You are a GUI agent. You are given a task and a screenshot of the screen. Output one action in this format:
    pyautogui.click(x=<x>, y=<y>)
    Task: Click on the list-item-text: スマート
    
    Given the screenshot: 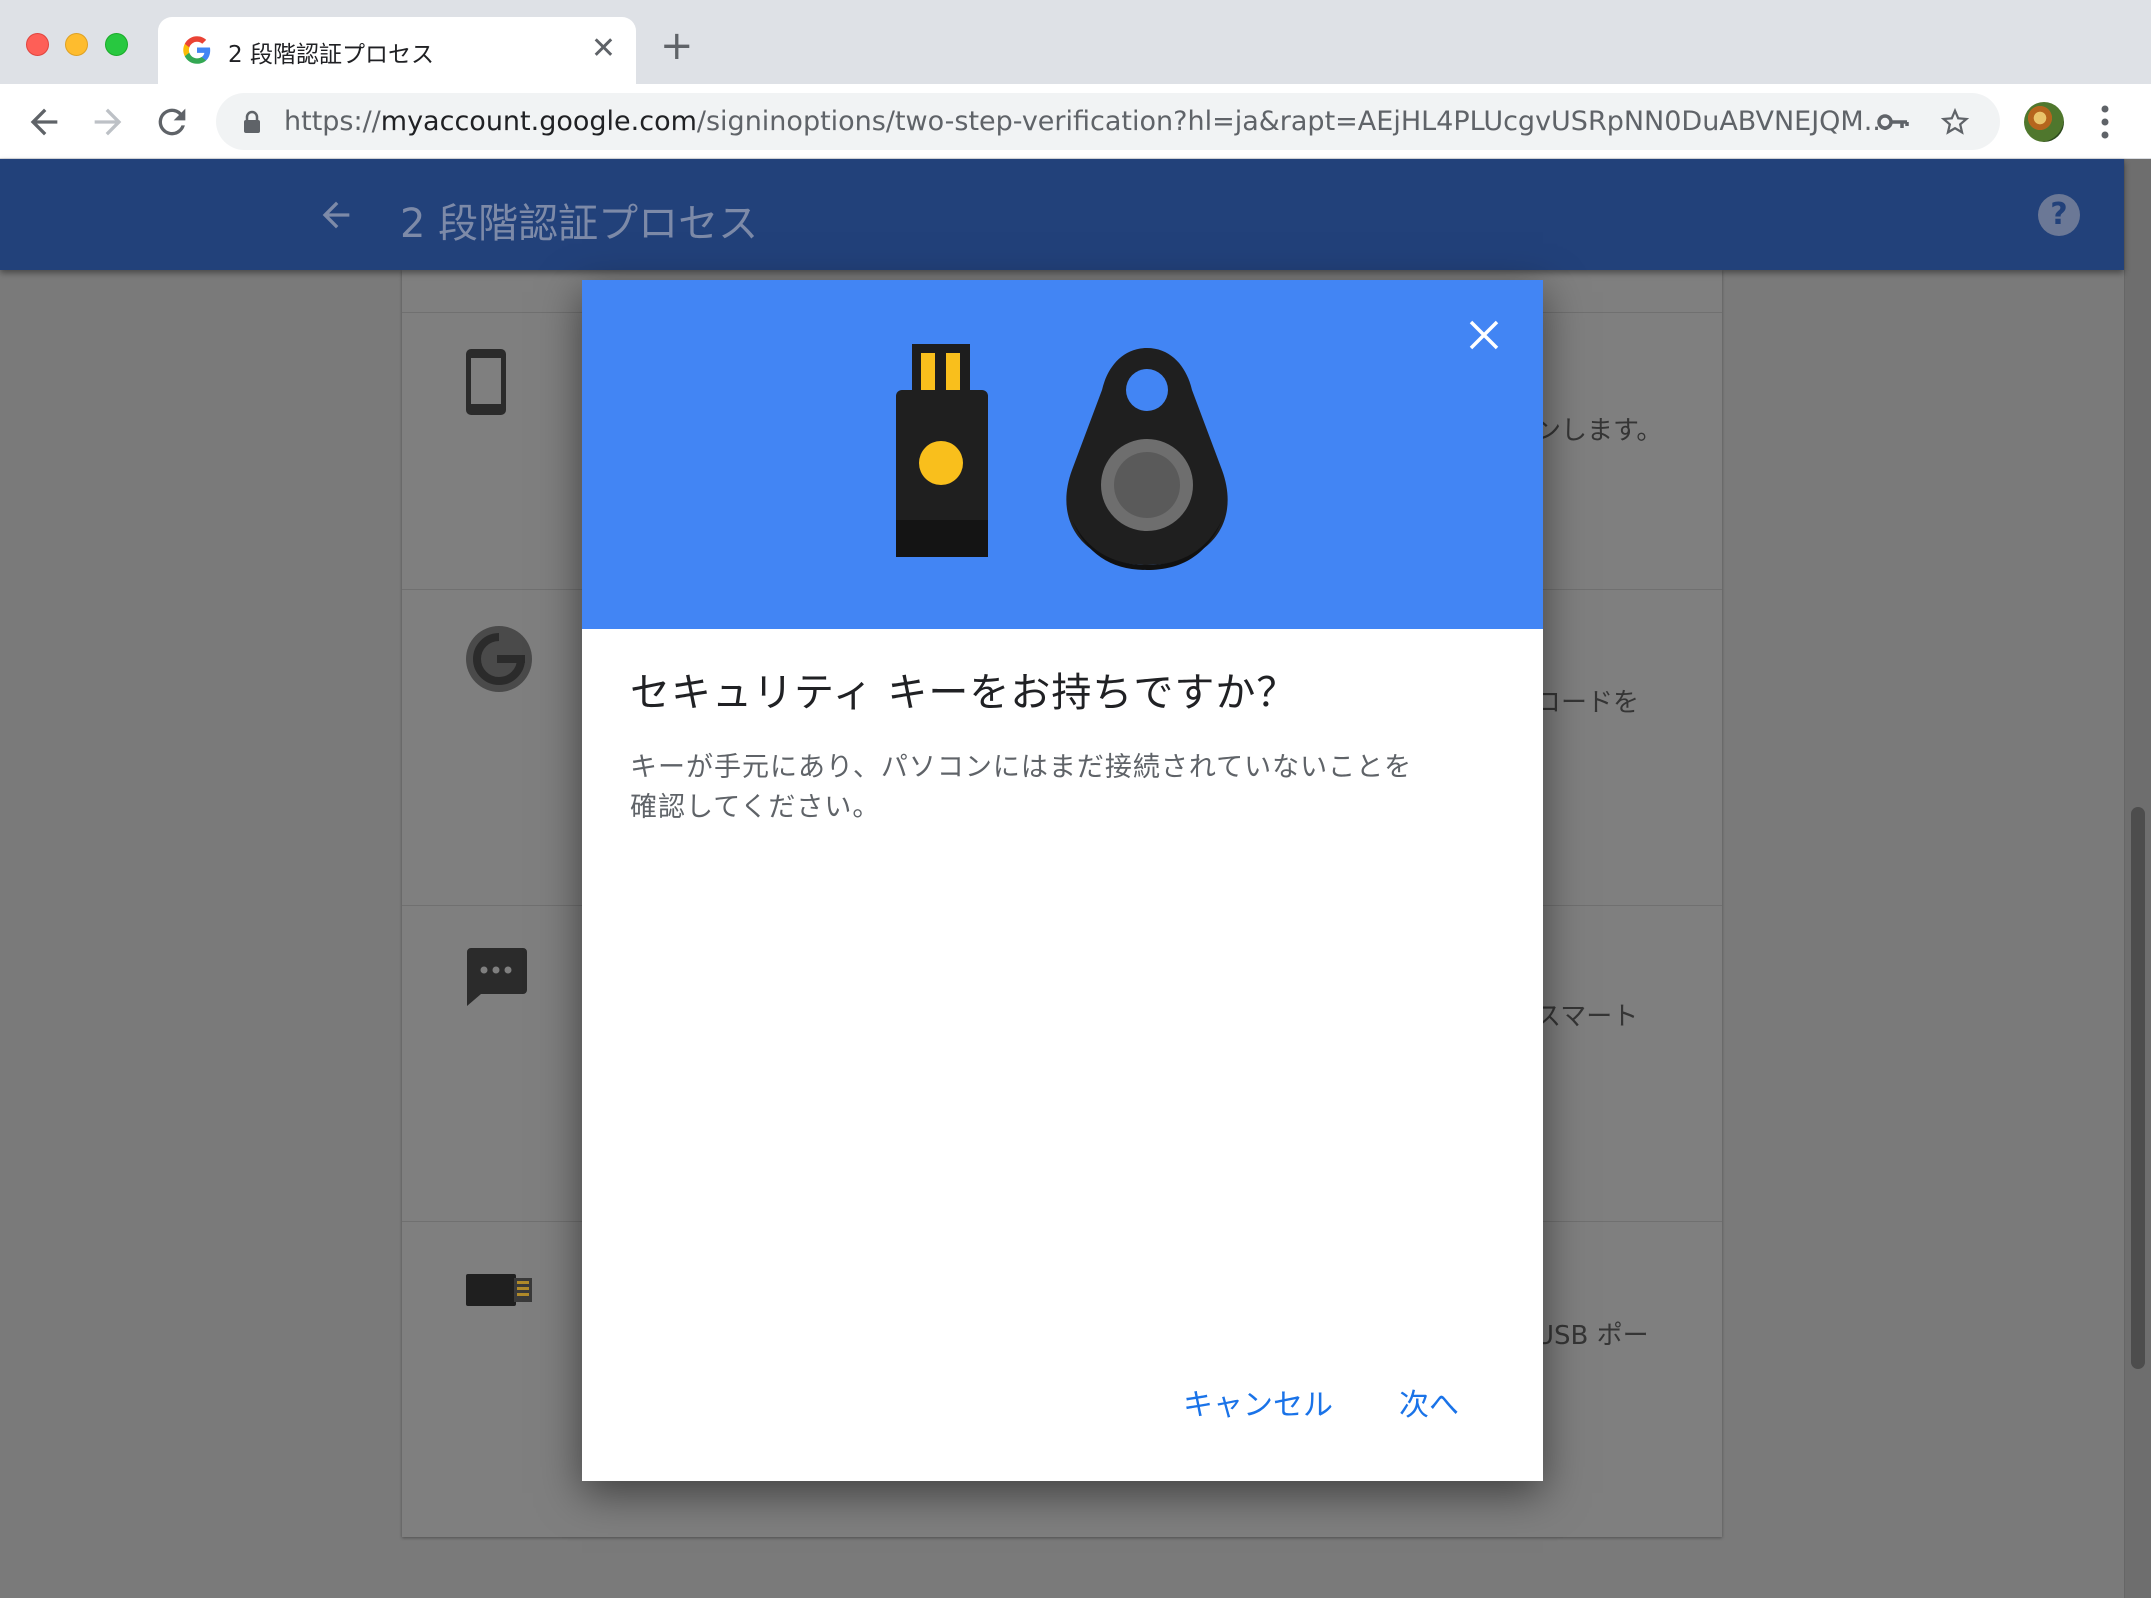 What is the action you would take?
    pyautogui.click(x=1587, y=1017)
    